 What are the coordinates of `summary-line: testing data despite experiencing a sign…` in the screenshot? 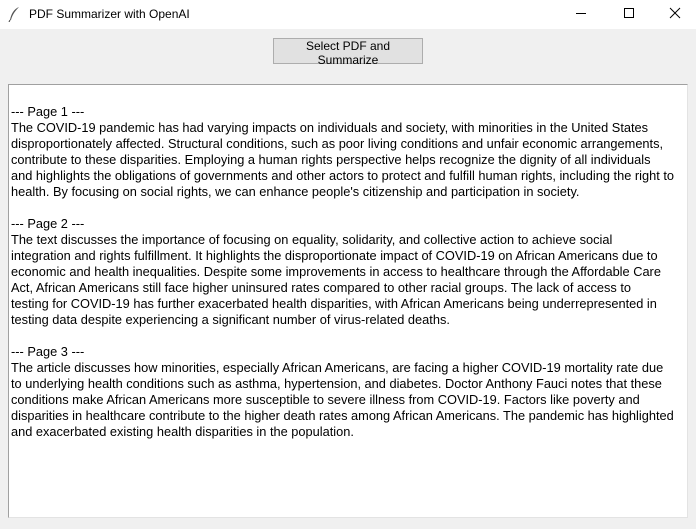 It's located at (230, 319).